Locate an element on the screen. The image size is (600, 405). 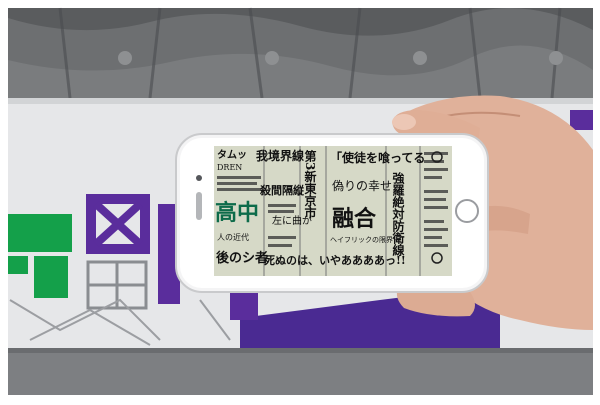
screen-line: 左に曲が is located at coordinates (292, 220).